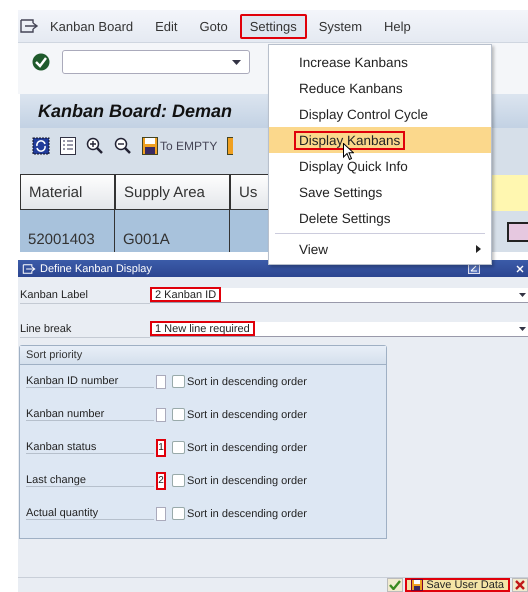 The width and height of the screenshot is (528, 592). What do you see at coordinates (90, 414) in the screenshot?
I see `field-label: Kanban number` at bounding box center [90, 414].